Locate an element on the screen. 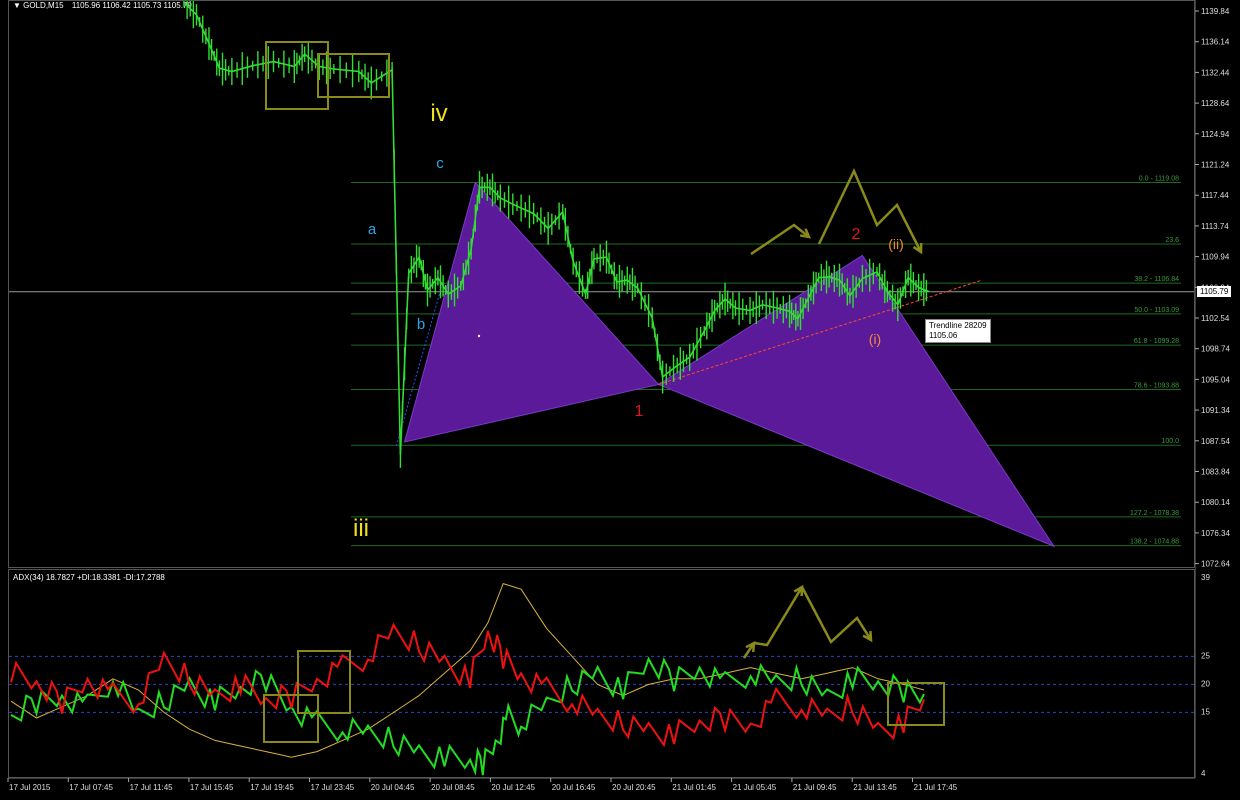  price-tick-label-15: 1083.84 is located at coordinates (1215, 472).